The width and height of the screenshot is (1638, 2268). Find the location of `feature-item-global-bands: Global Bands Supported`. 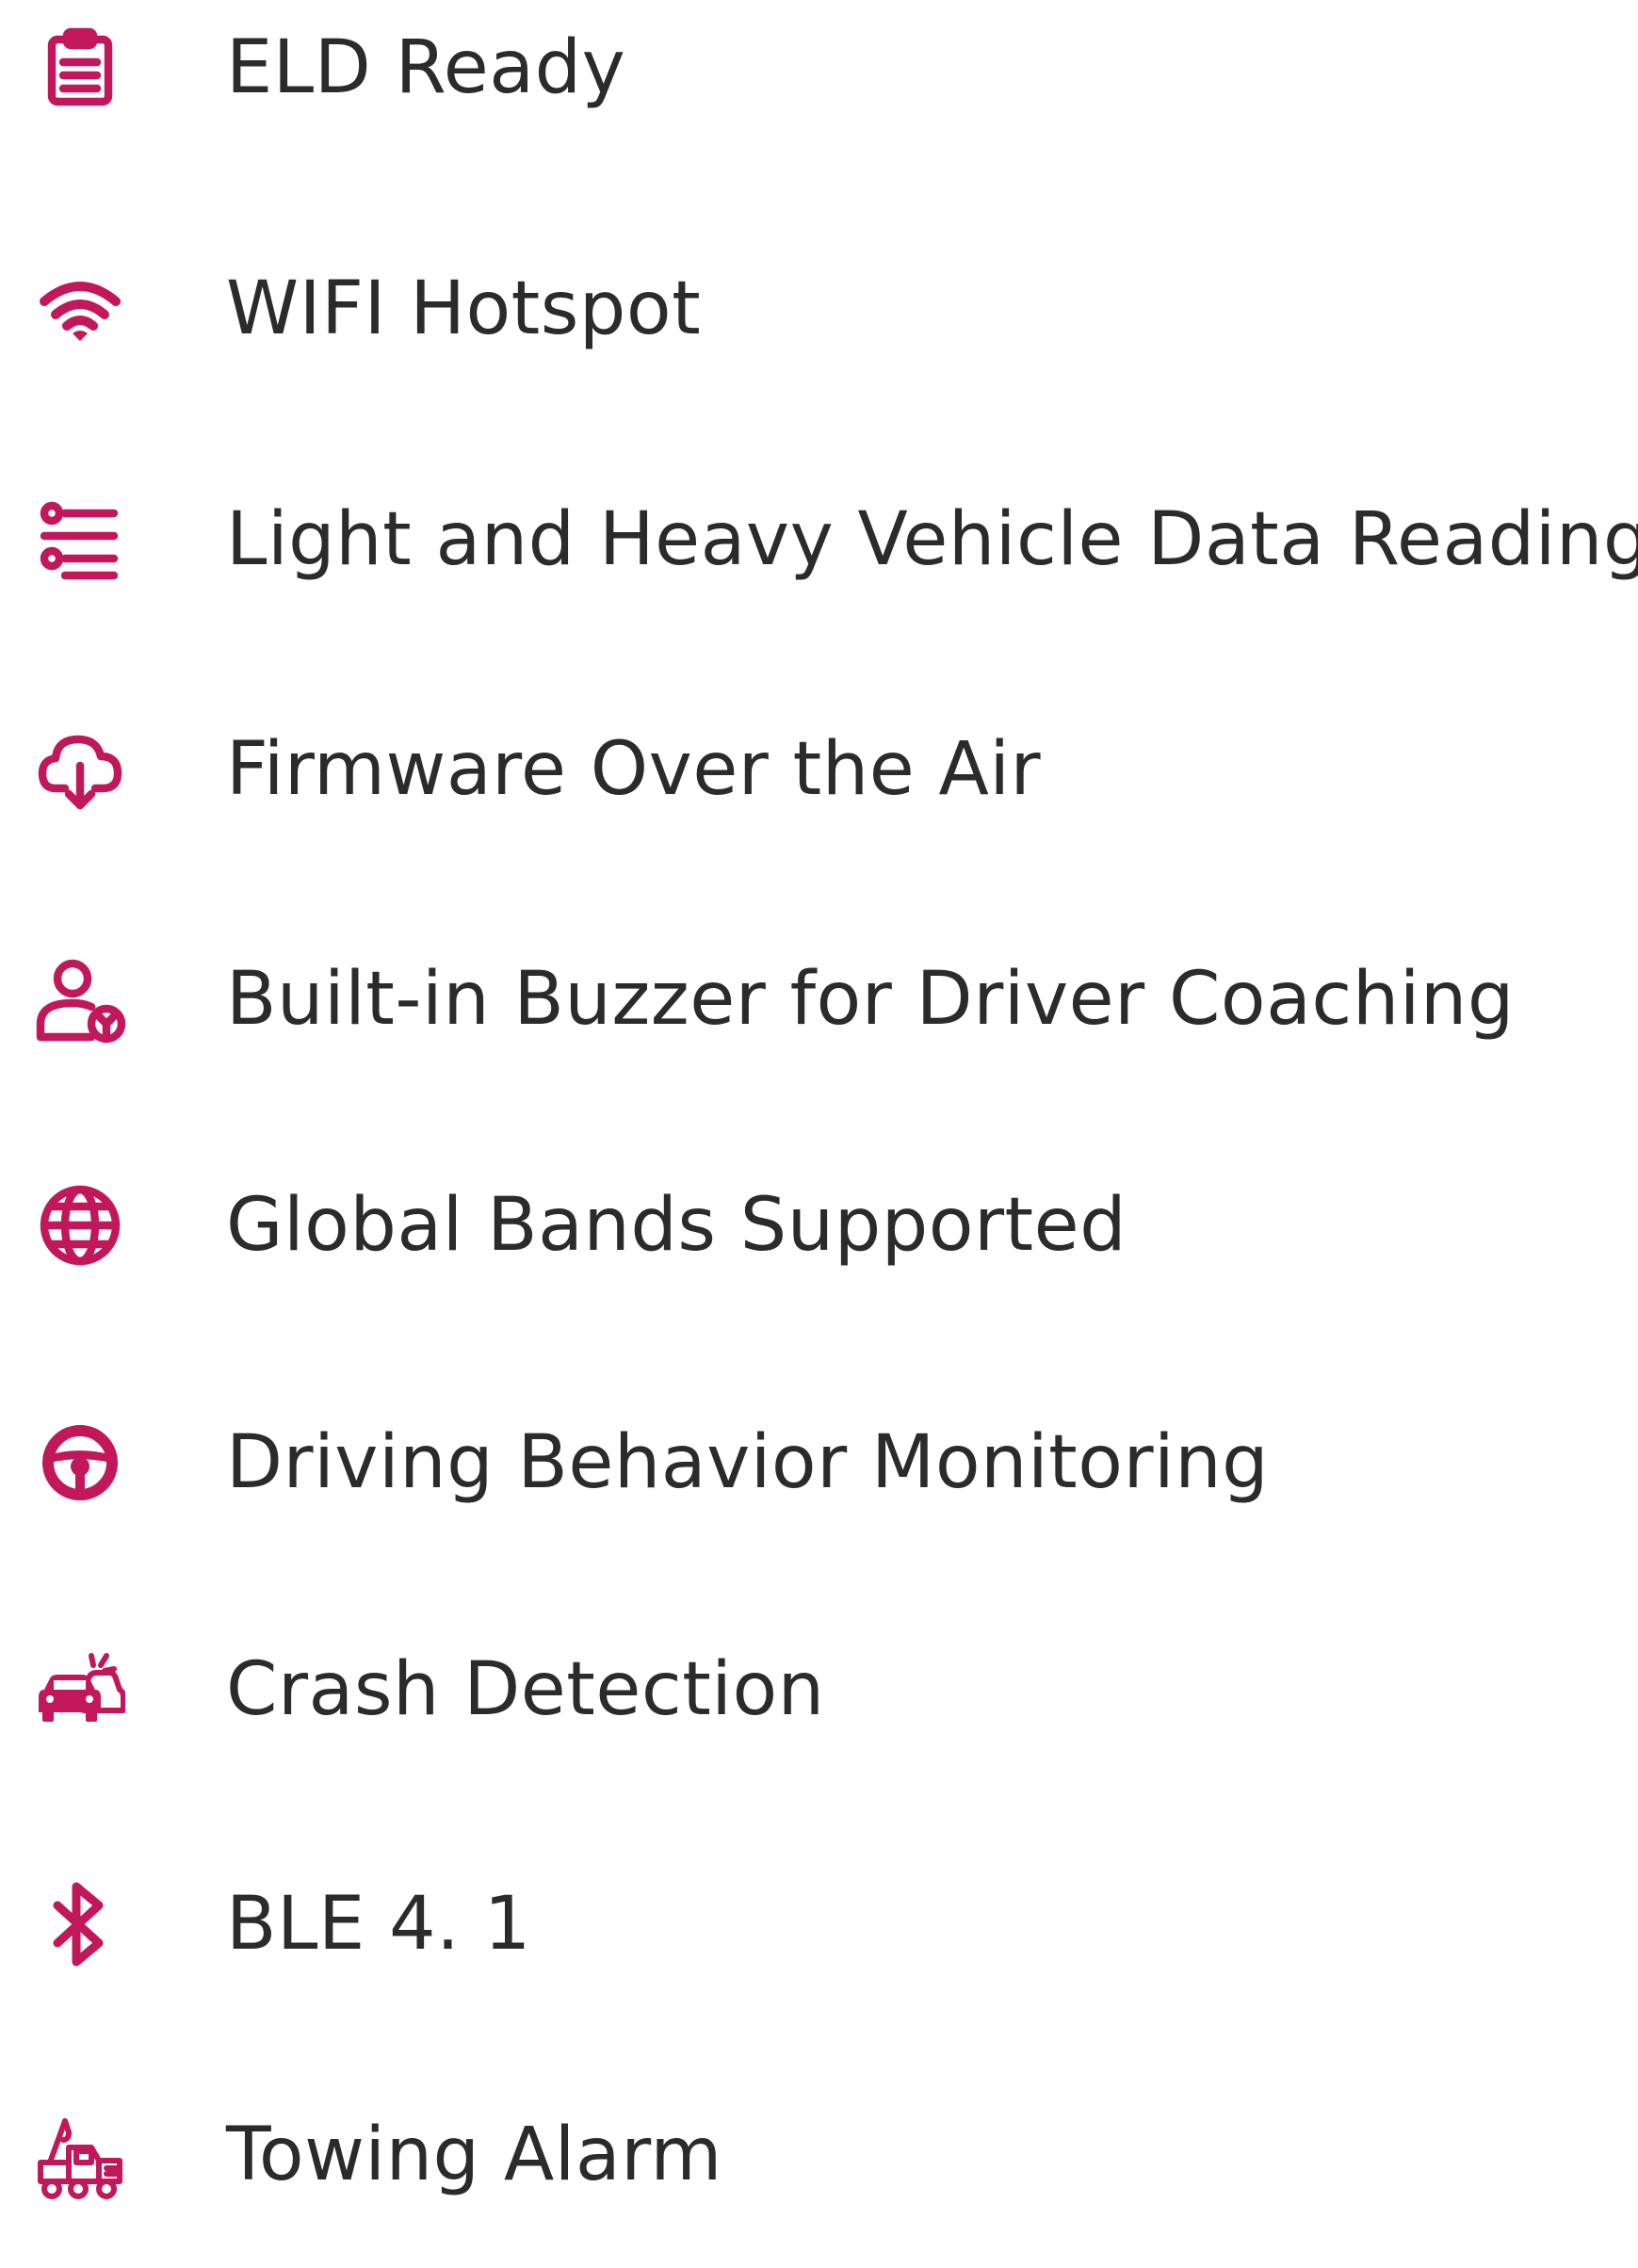

feature-item-global-bands: Global Bands Supported is located at coordinates (819, 1225).